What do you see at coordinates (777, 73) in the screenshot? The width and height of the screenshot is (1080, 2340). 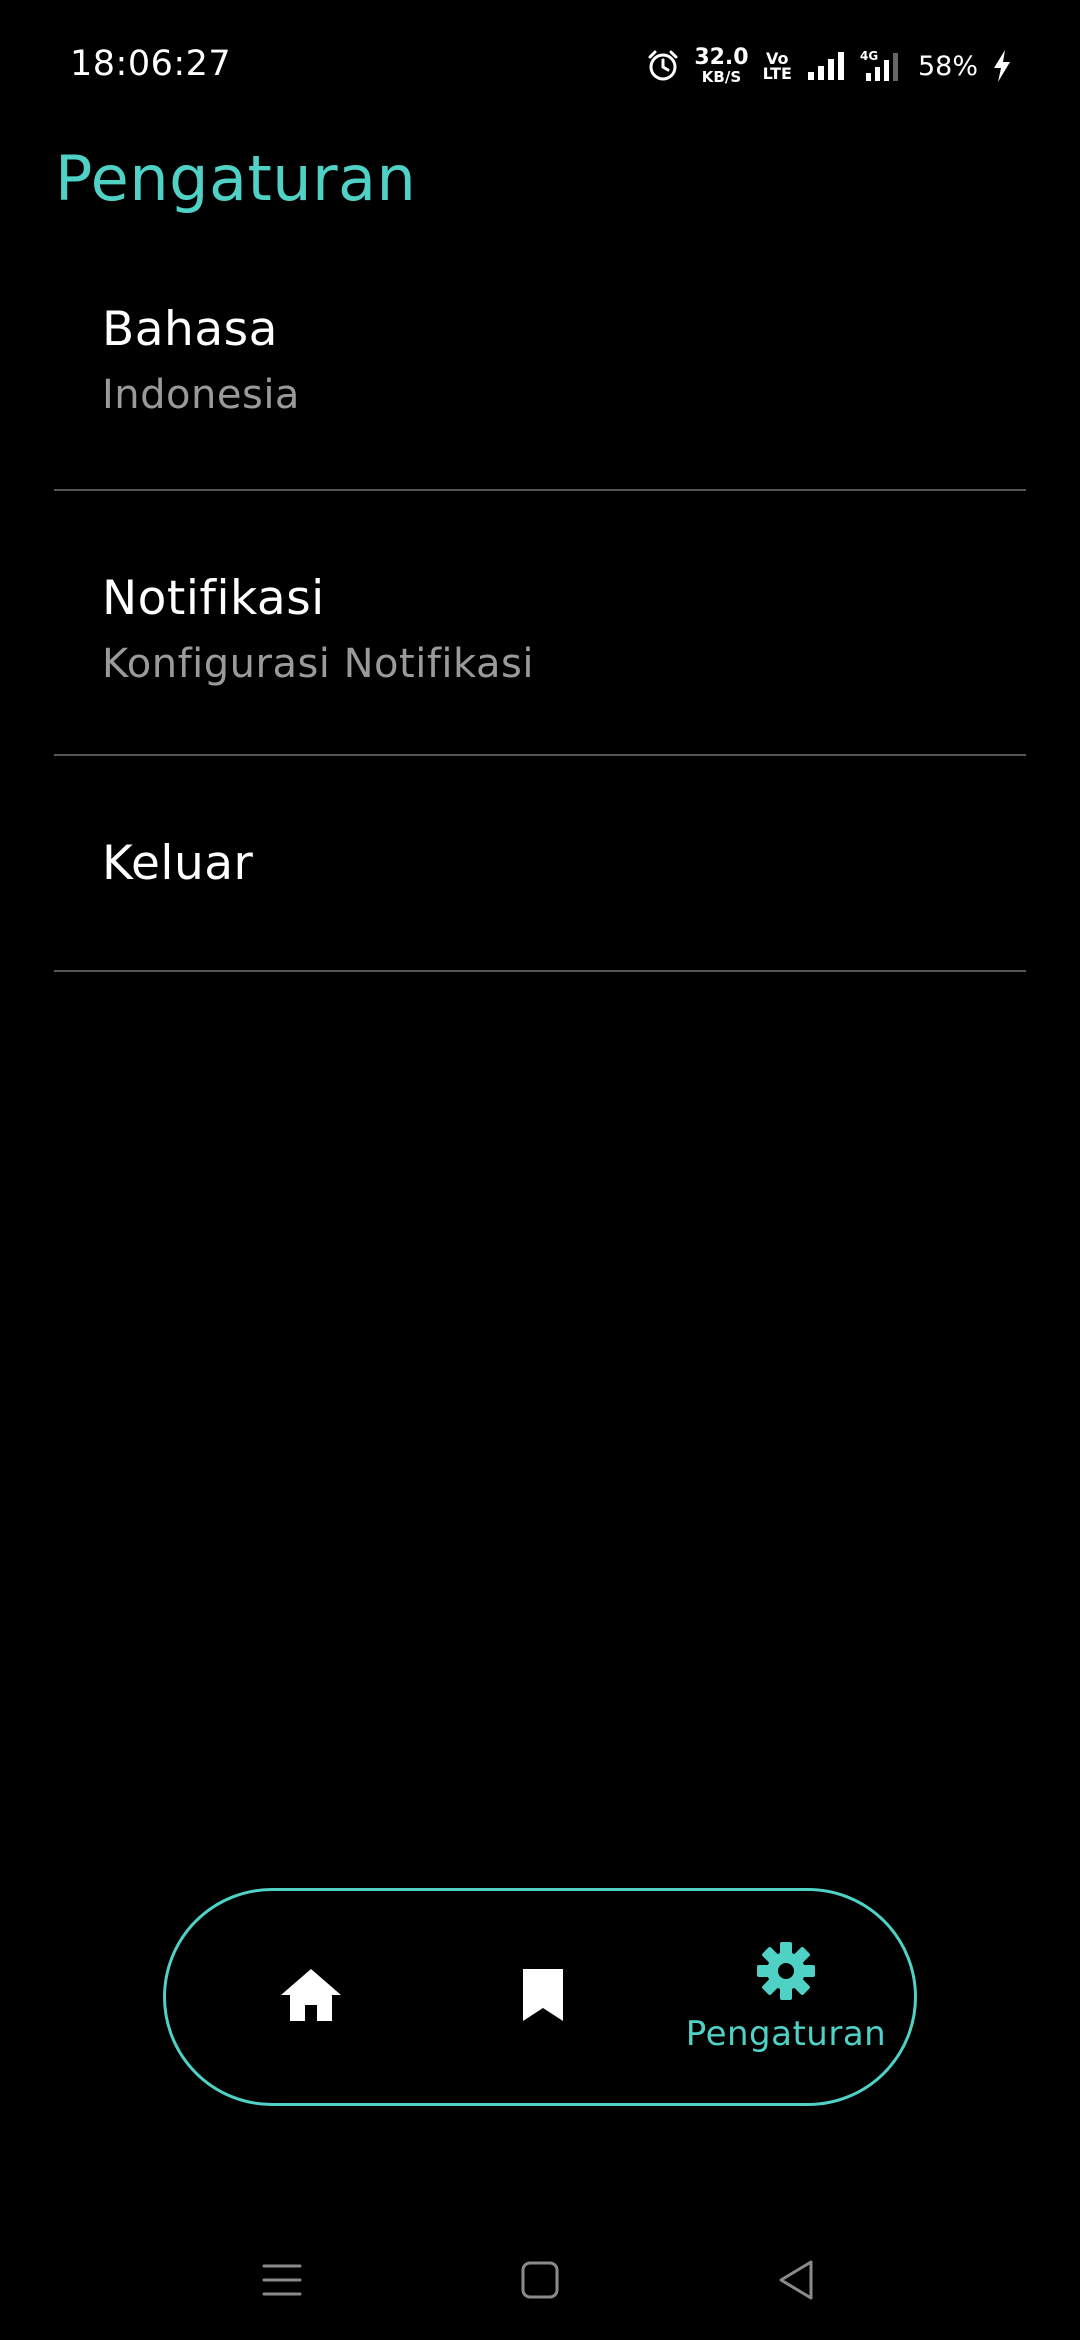 I see `volte-bottom: LTE` at bounding box center [777, 73].